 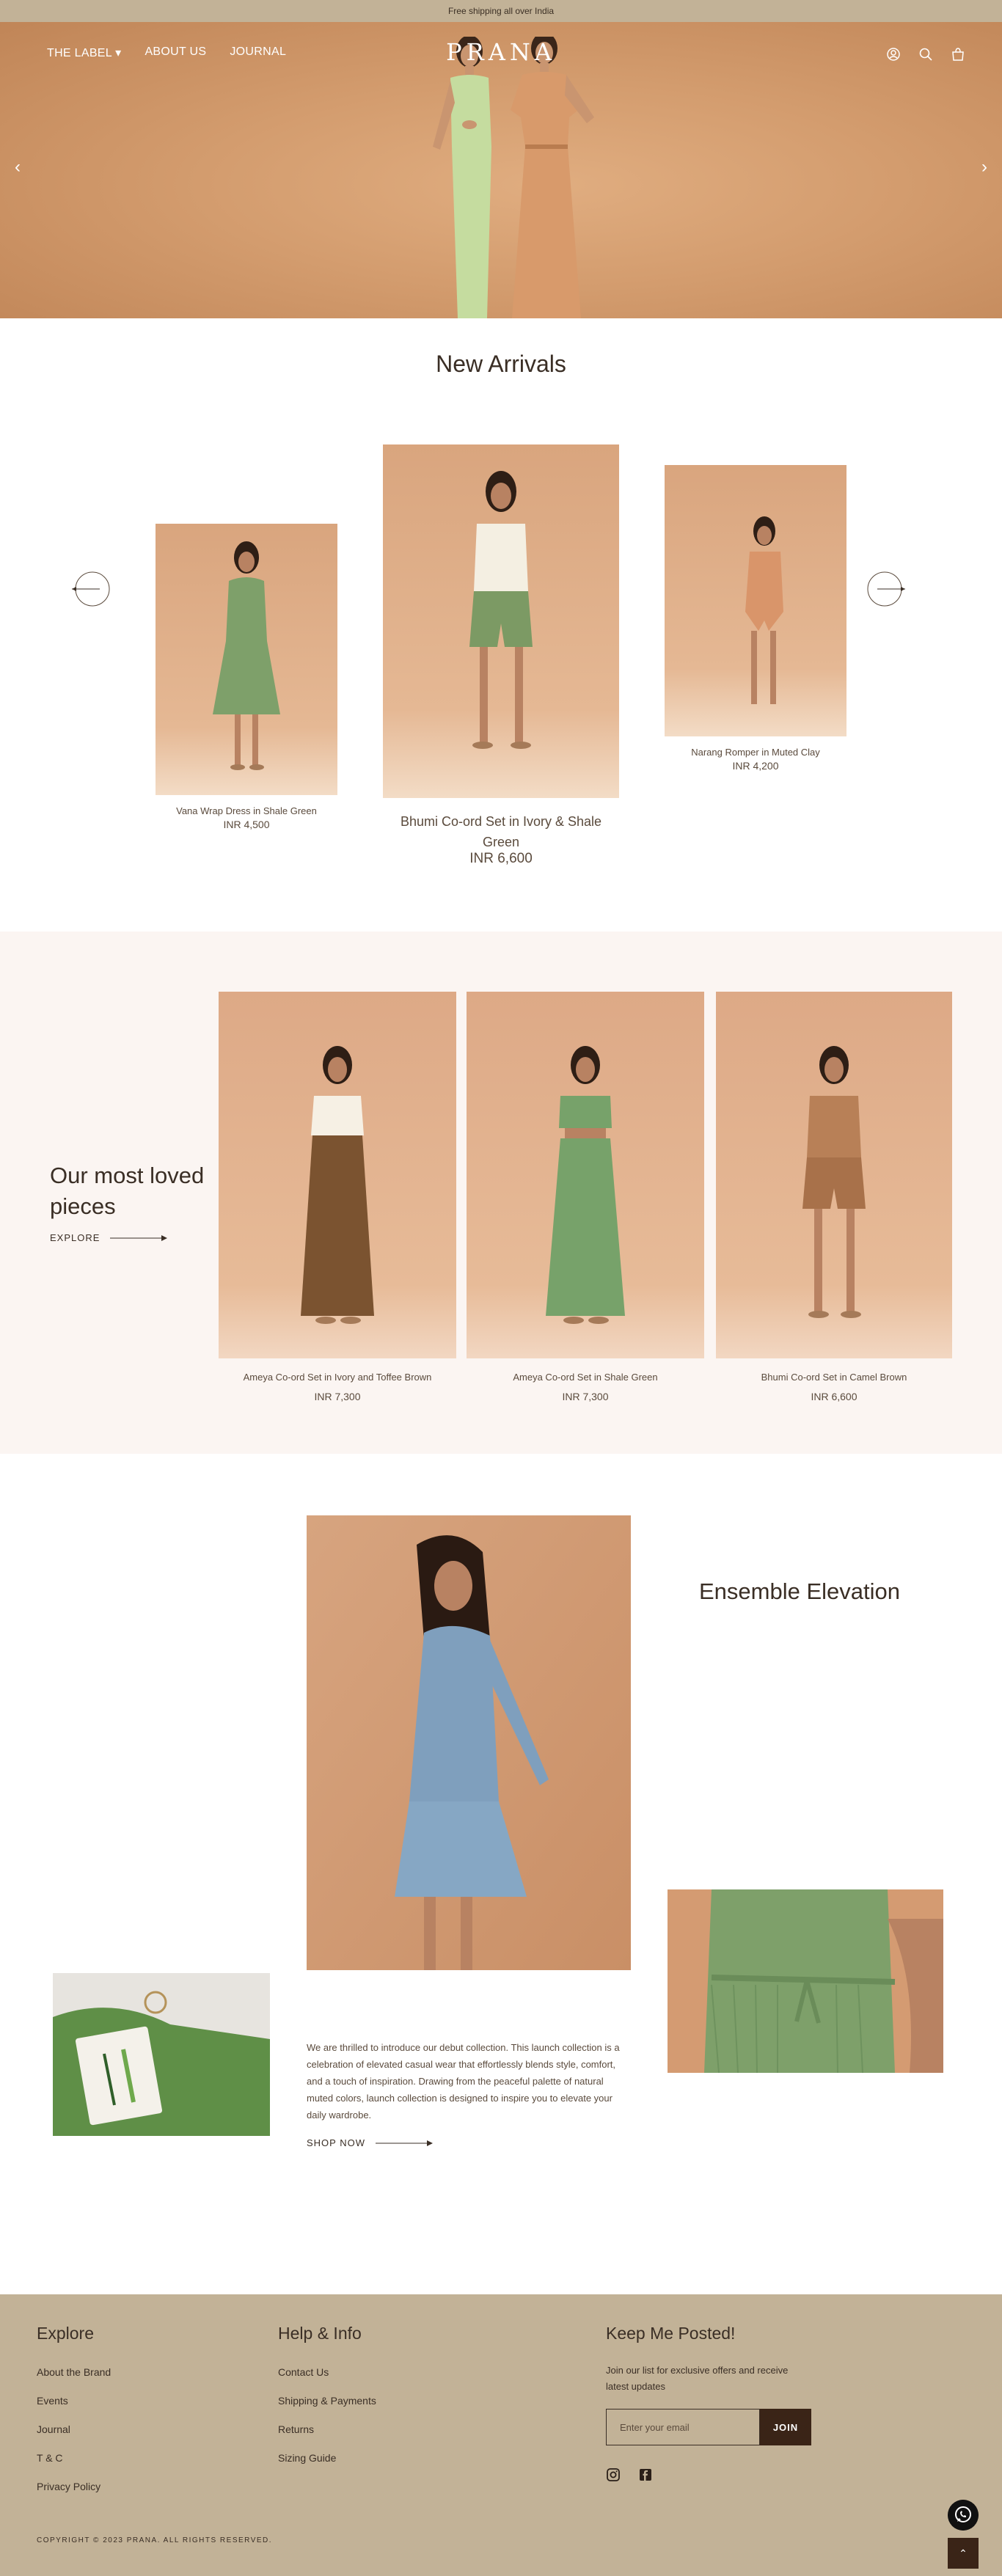 What do you see at coordinates (128, 1191) in the screenshot?
I see `loved-title: Our most loved pieces` at bounding box center [128, 1191].